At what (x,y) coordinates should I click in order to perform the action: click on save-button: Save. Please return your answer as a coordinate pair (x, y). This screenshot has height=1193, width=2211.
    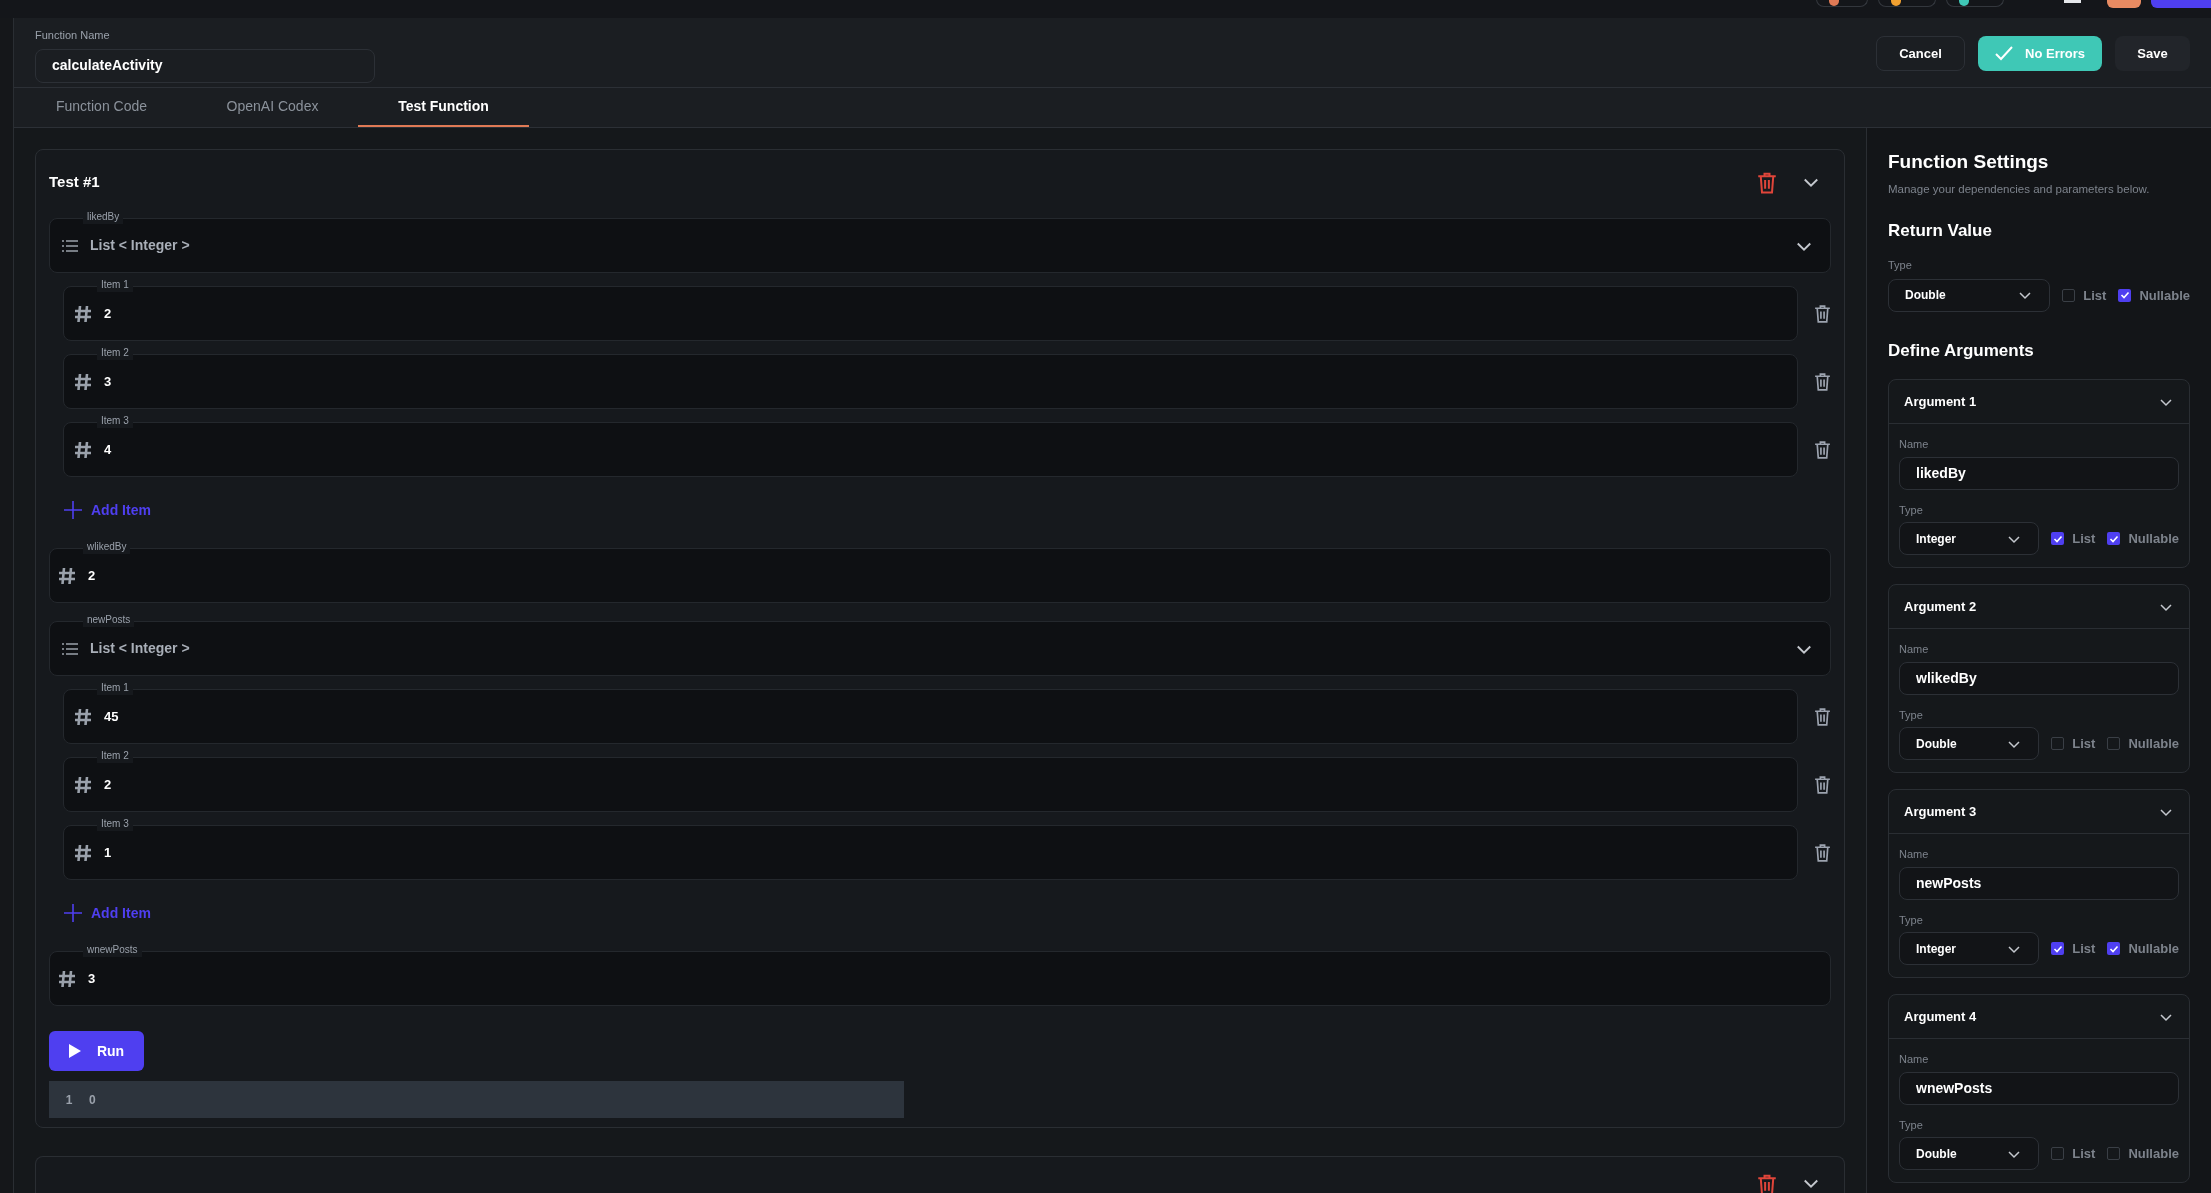
    Looking at the image, I should click on (2152, 53).